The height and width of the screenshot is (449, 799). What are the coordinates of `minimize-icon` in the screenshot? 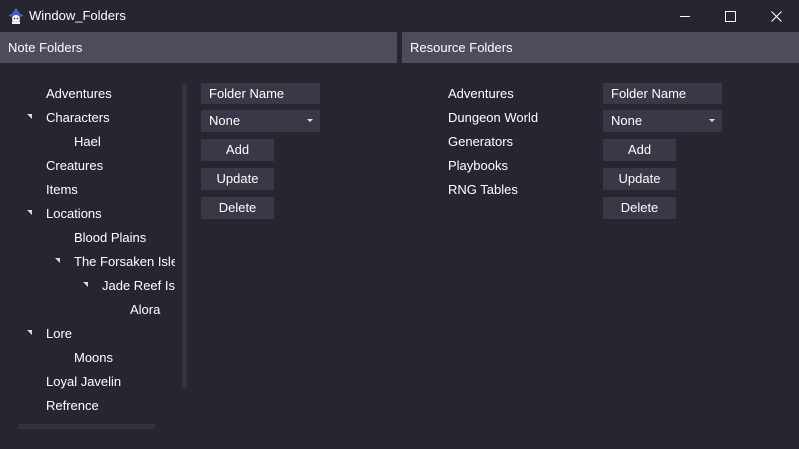 It's located at (685, 16).